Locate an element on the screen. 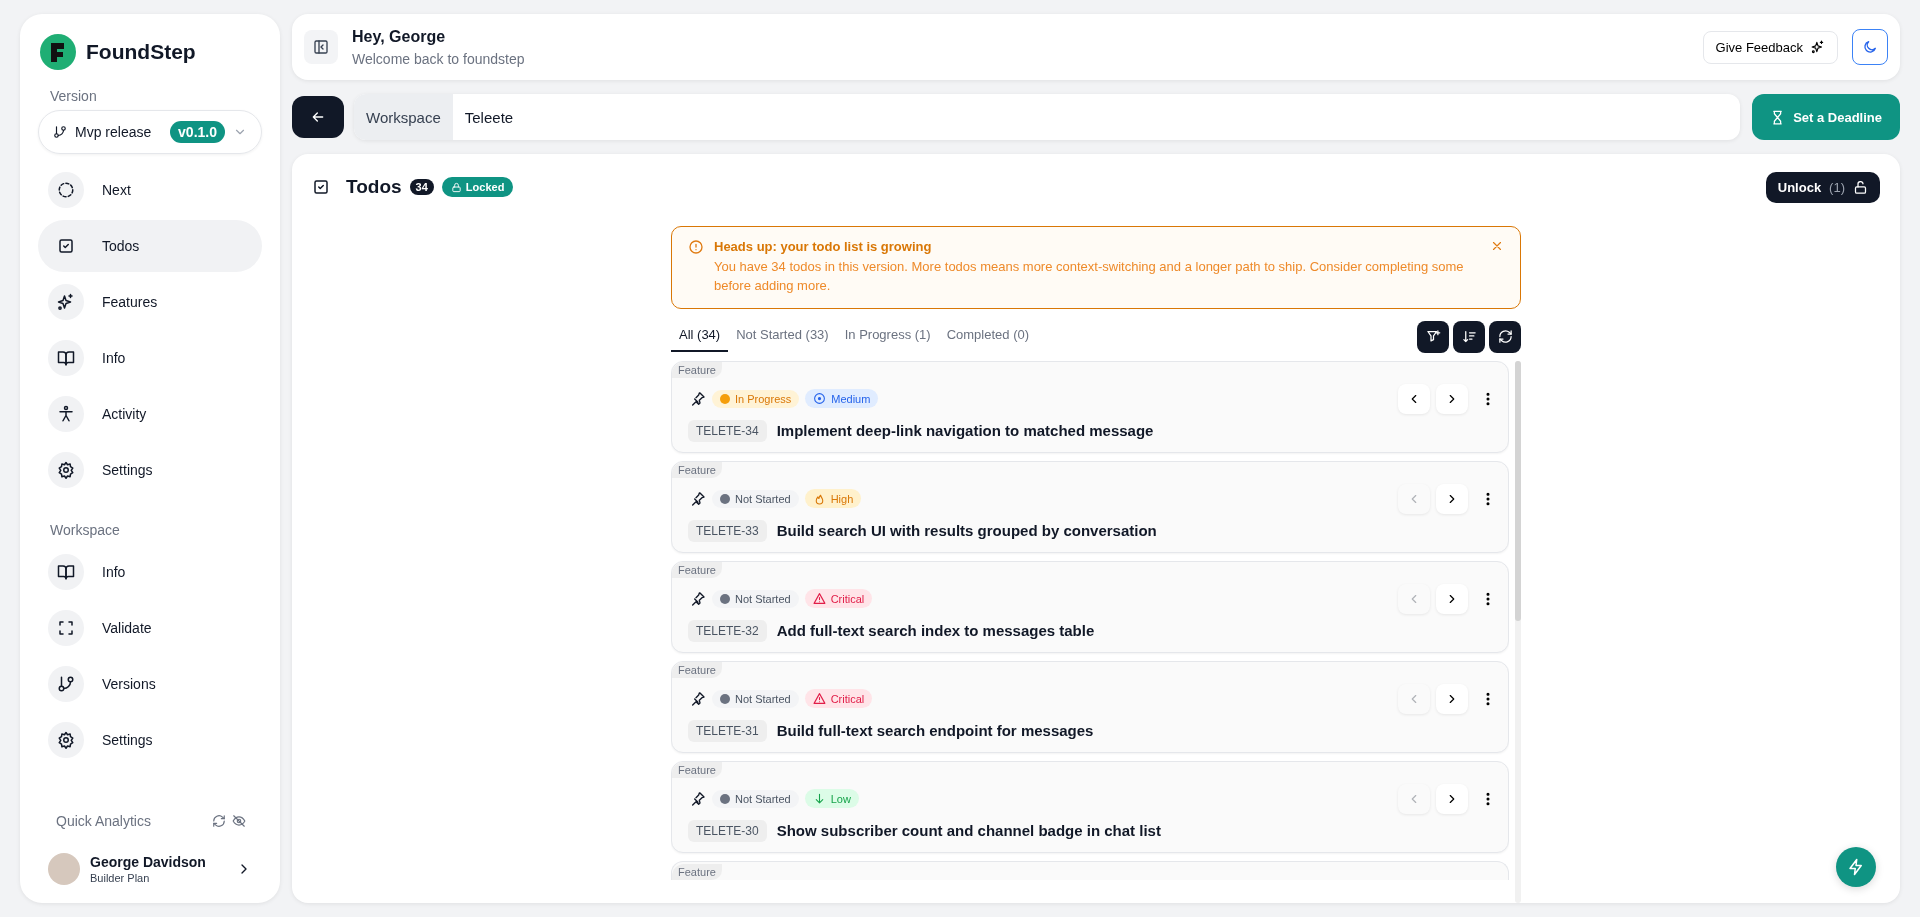 This screenshot has height=917, width=1920. todo-card: Feature Not Started Critical TELETE-32 Add full-text search index to messages table is located at coordinates (1090, 606).